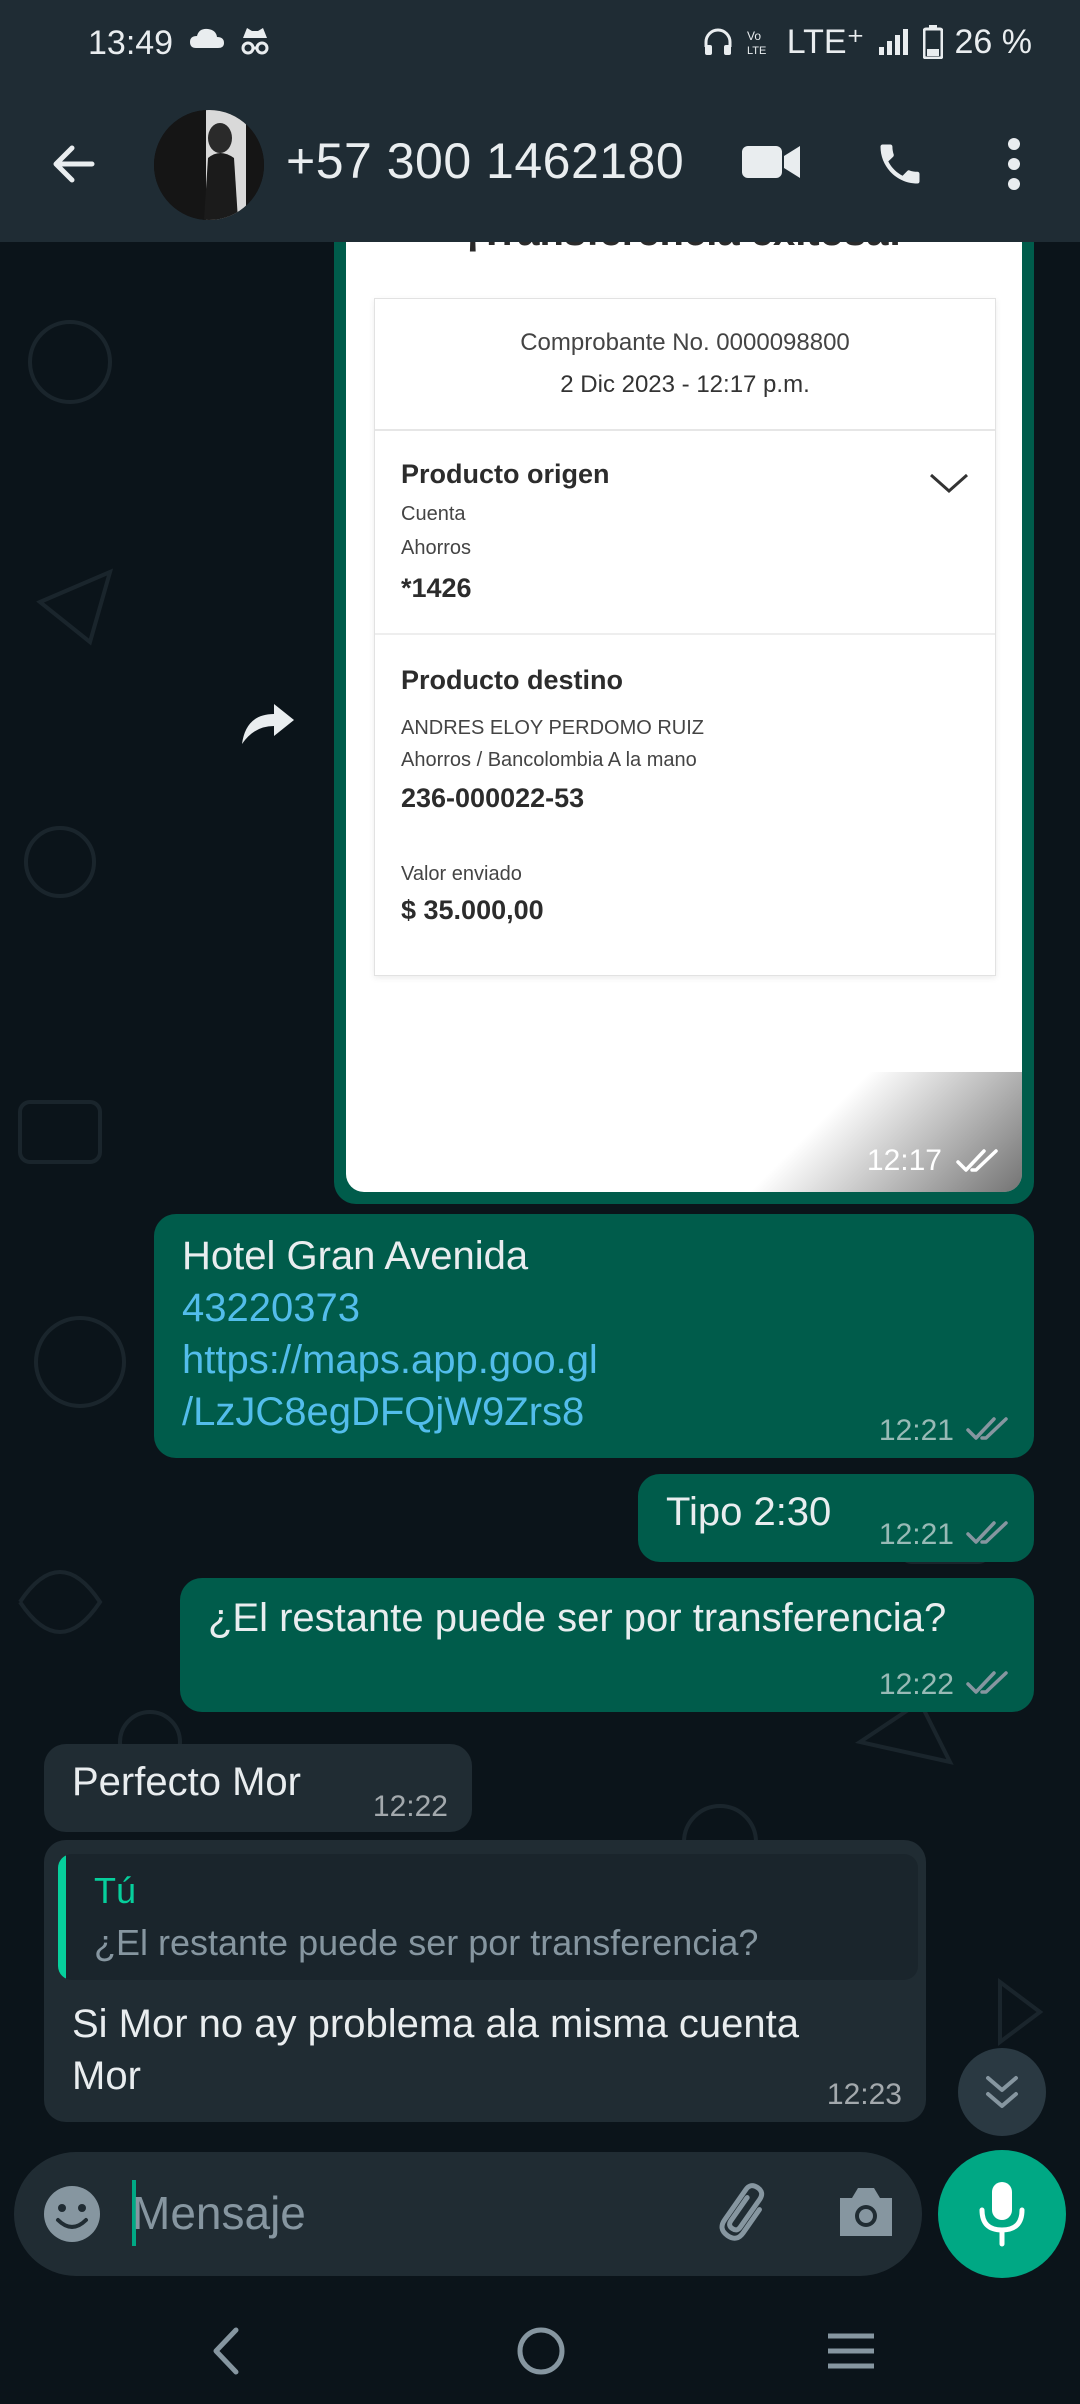  I want to click on status-bar: 13:49 Vo LTE LTE⁺ 26 %, so click(540, 45).